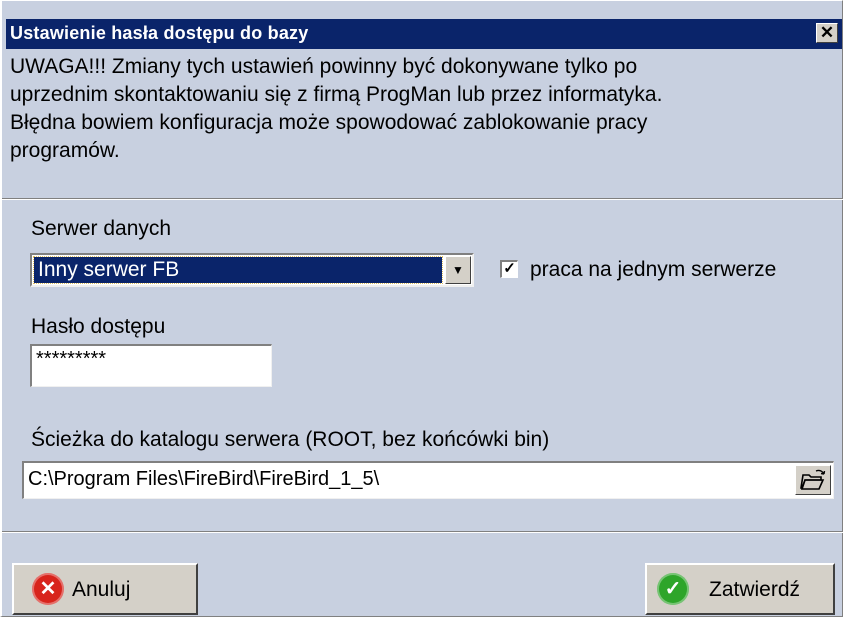 The width and height of the screenshot is (843, 617). I want to click on confirm-button-label: Zatwierdź, so click(755, 589).